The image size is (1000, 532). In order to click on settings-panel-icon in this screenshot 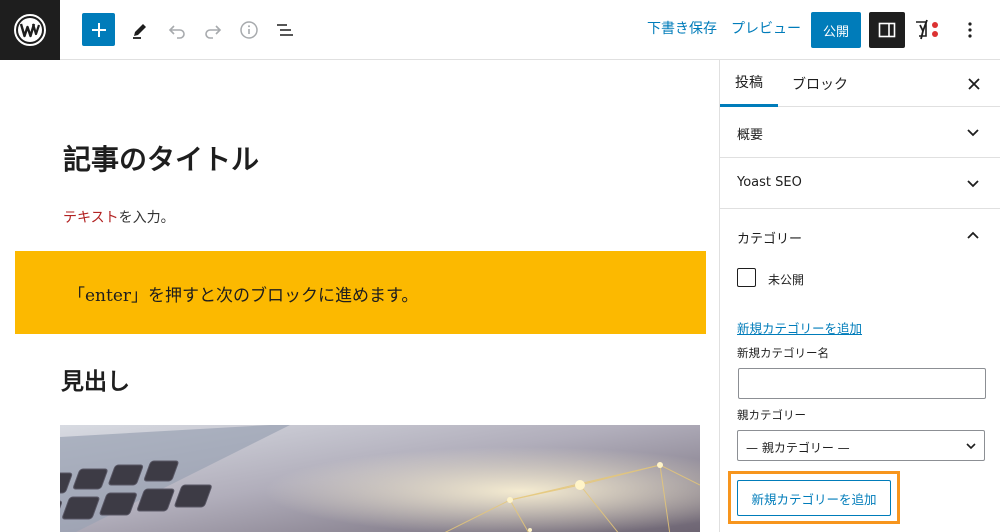, I will do `click(887, 30)`.